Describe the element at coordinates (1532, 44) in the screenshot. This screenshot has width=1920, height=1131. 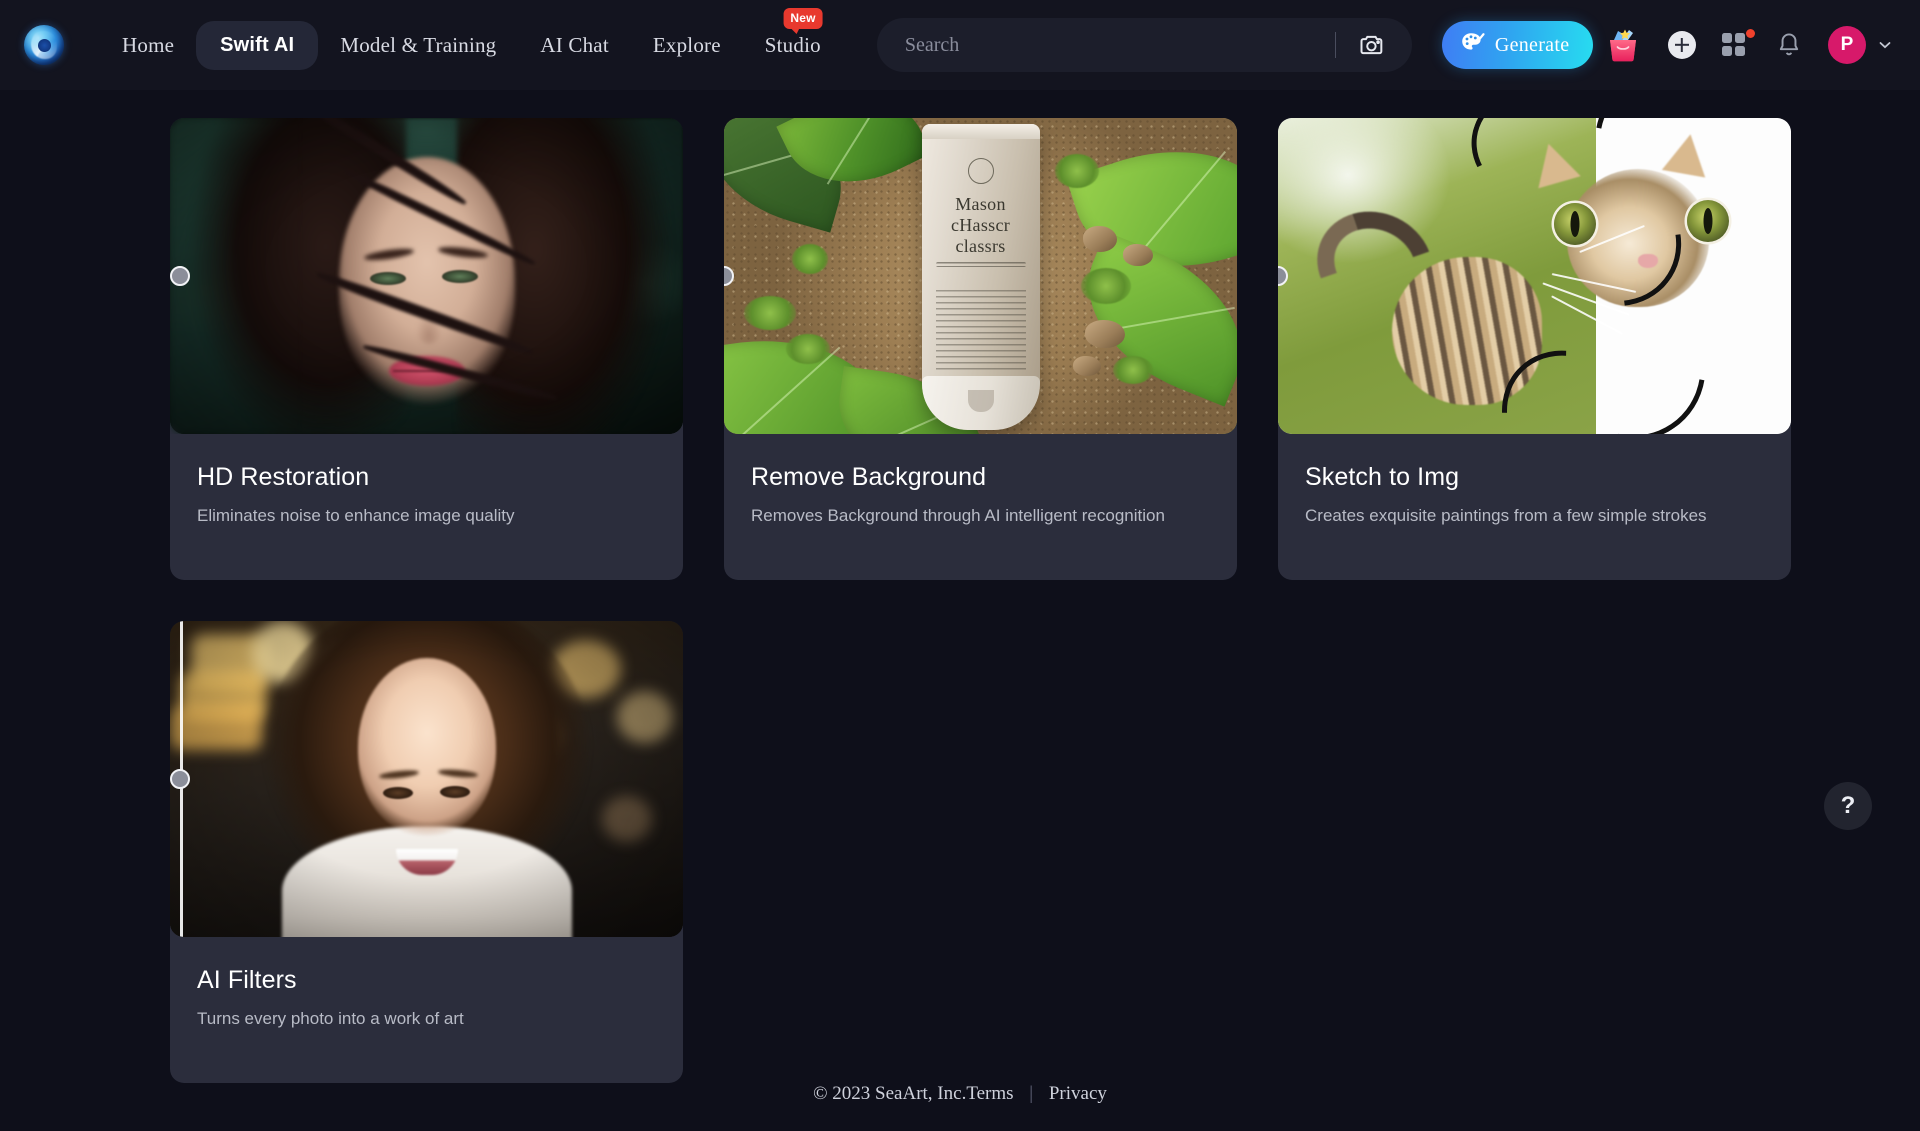
I see `generate-button-label: Generate` at that location.